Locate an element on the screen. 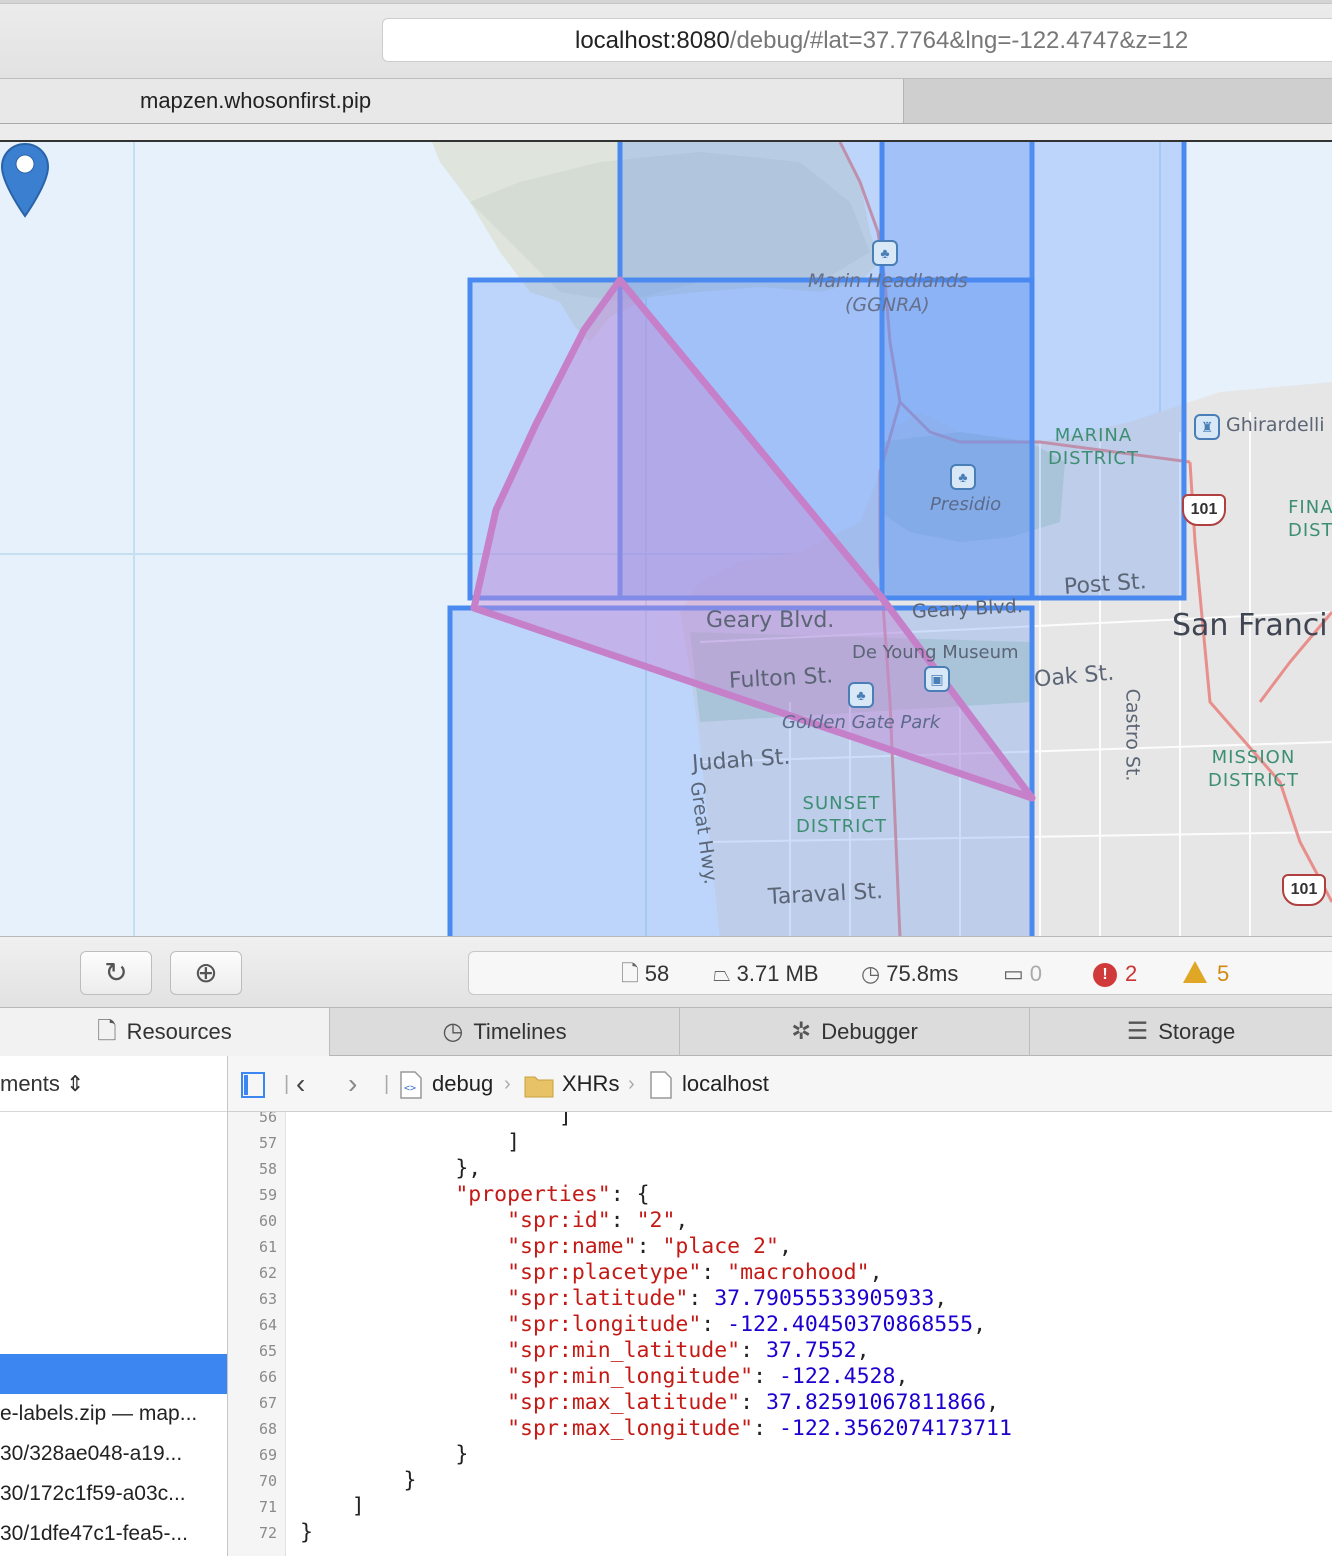 The image size is (1332, 1556). tab-resources: 🗋 Resources is located at coordinates (165, 1032).